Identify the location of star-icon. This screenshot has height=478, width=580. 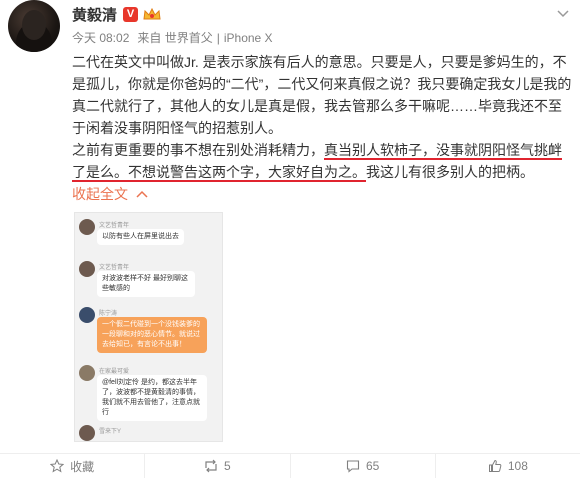
(57, 466).